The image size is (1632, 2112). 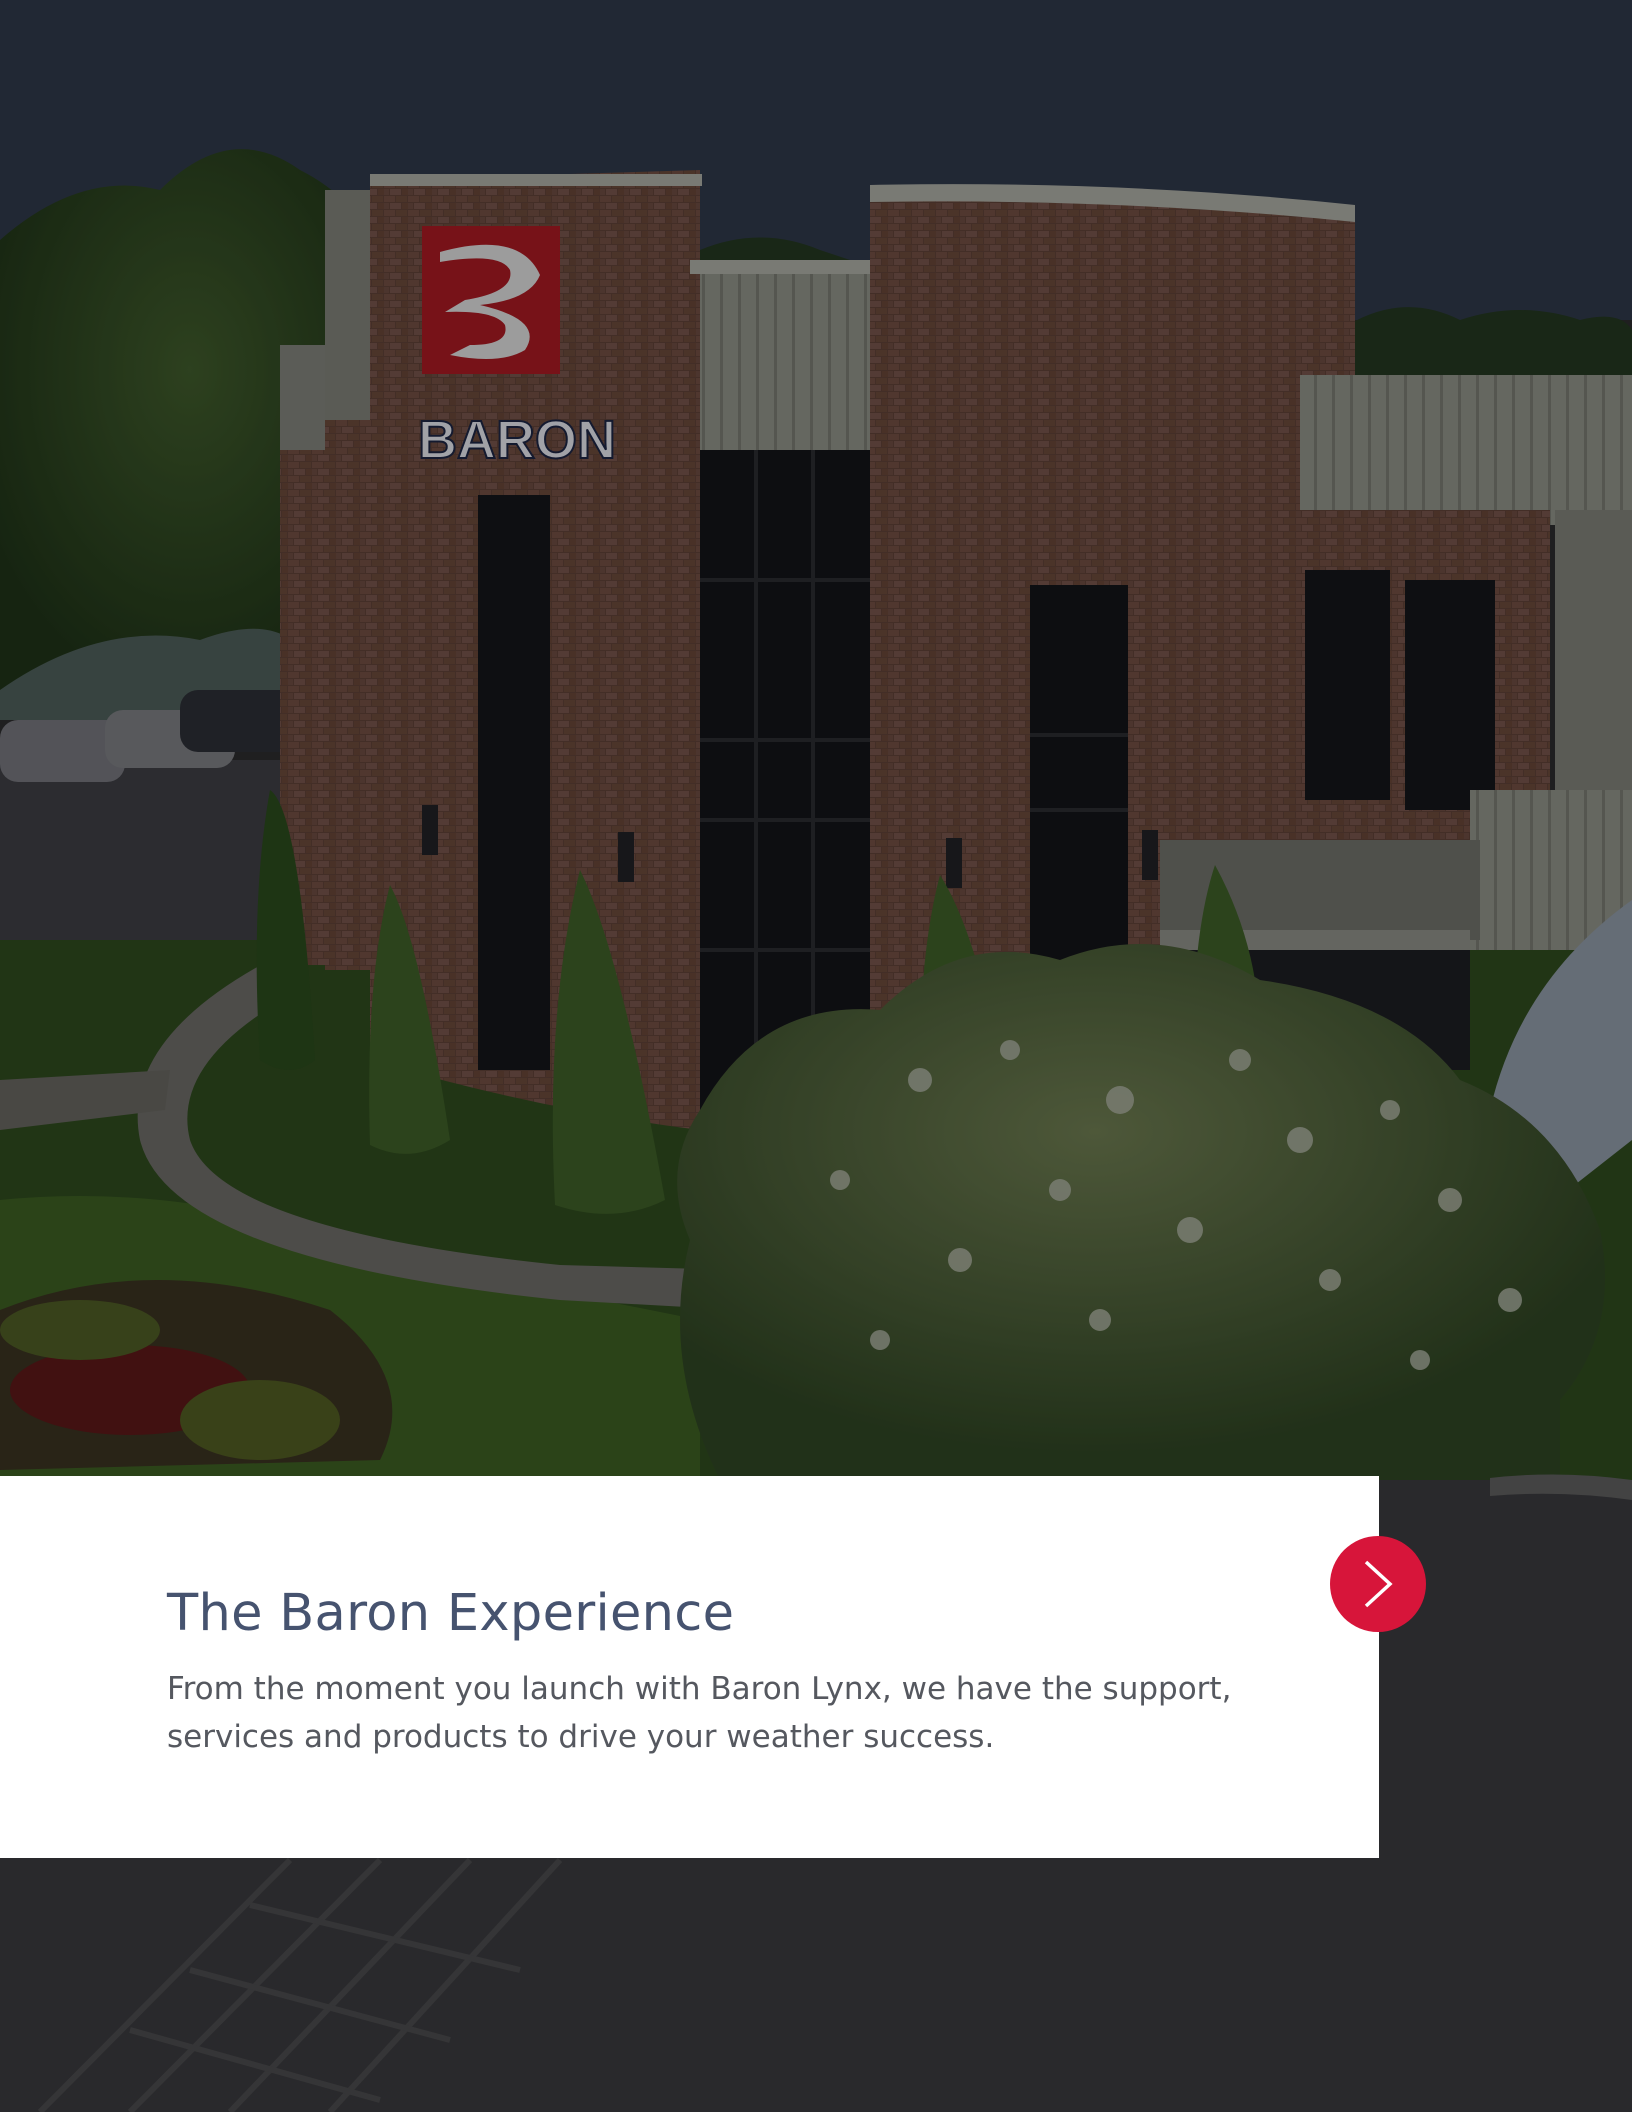 I want to click on card-title: The Baron Experience, so click(x=451, y=1613).